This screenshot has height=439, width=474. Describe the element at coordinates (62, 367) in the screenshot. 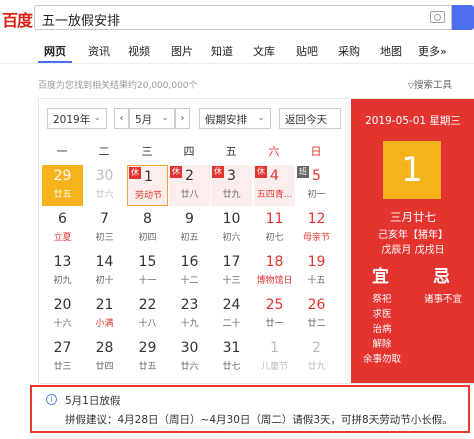

I see `day-lunar-label: 廿三` at that location.